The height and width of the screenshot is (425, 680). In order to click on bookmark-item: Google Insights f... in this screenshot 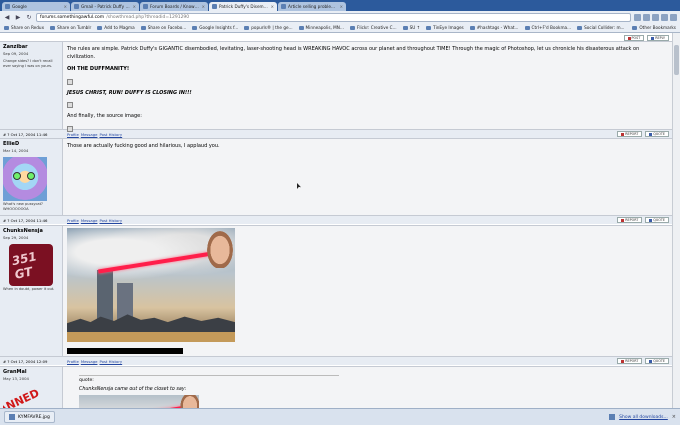, I will do `click(215, 27)`.